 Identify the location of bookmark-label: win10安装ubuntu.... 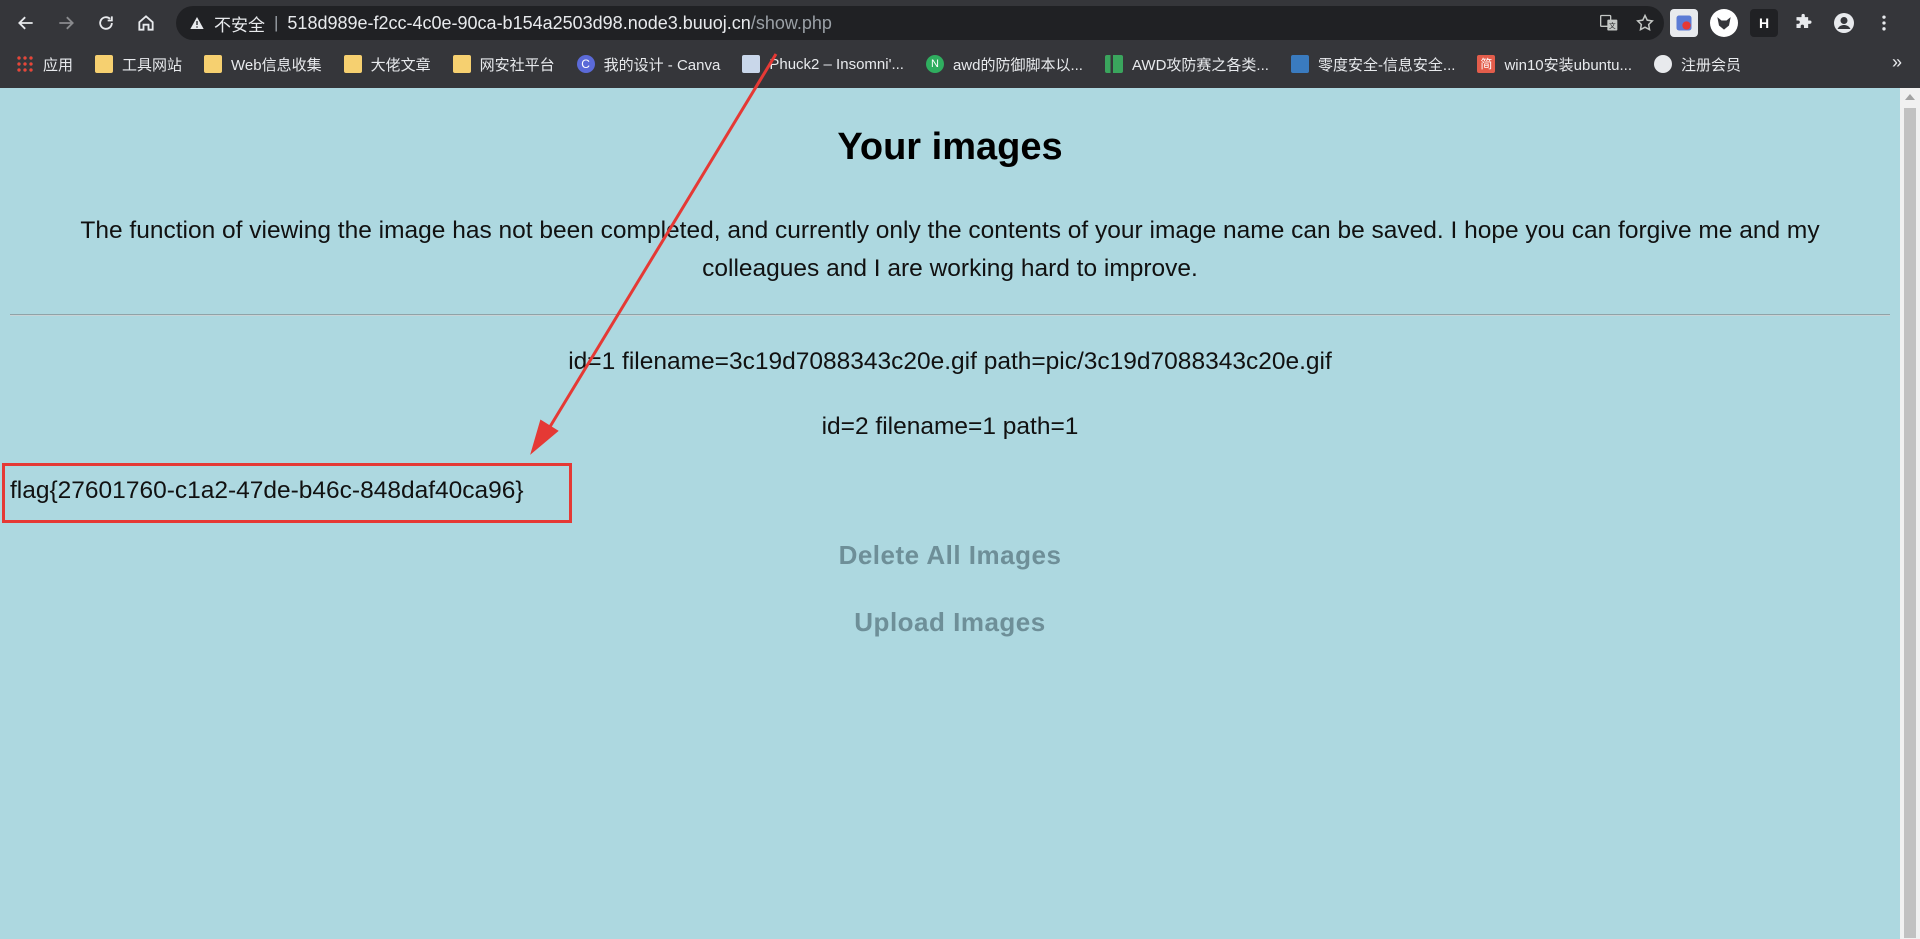
(1568, 65).